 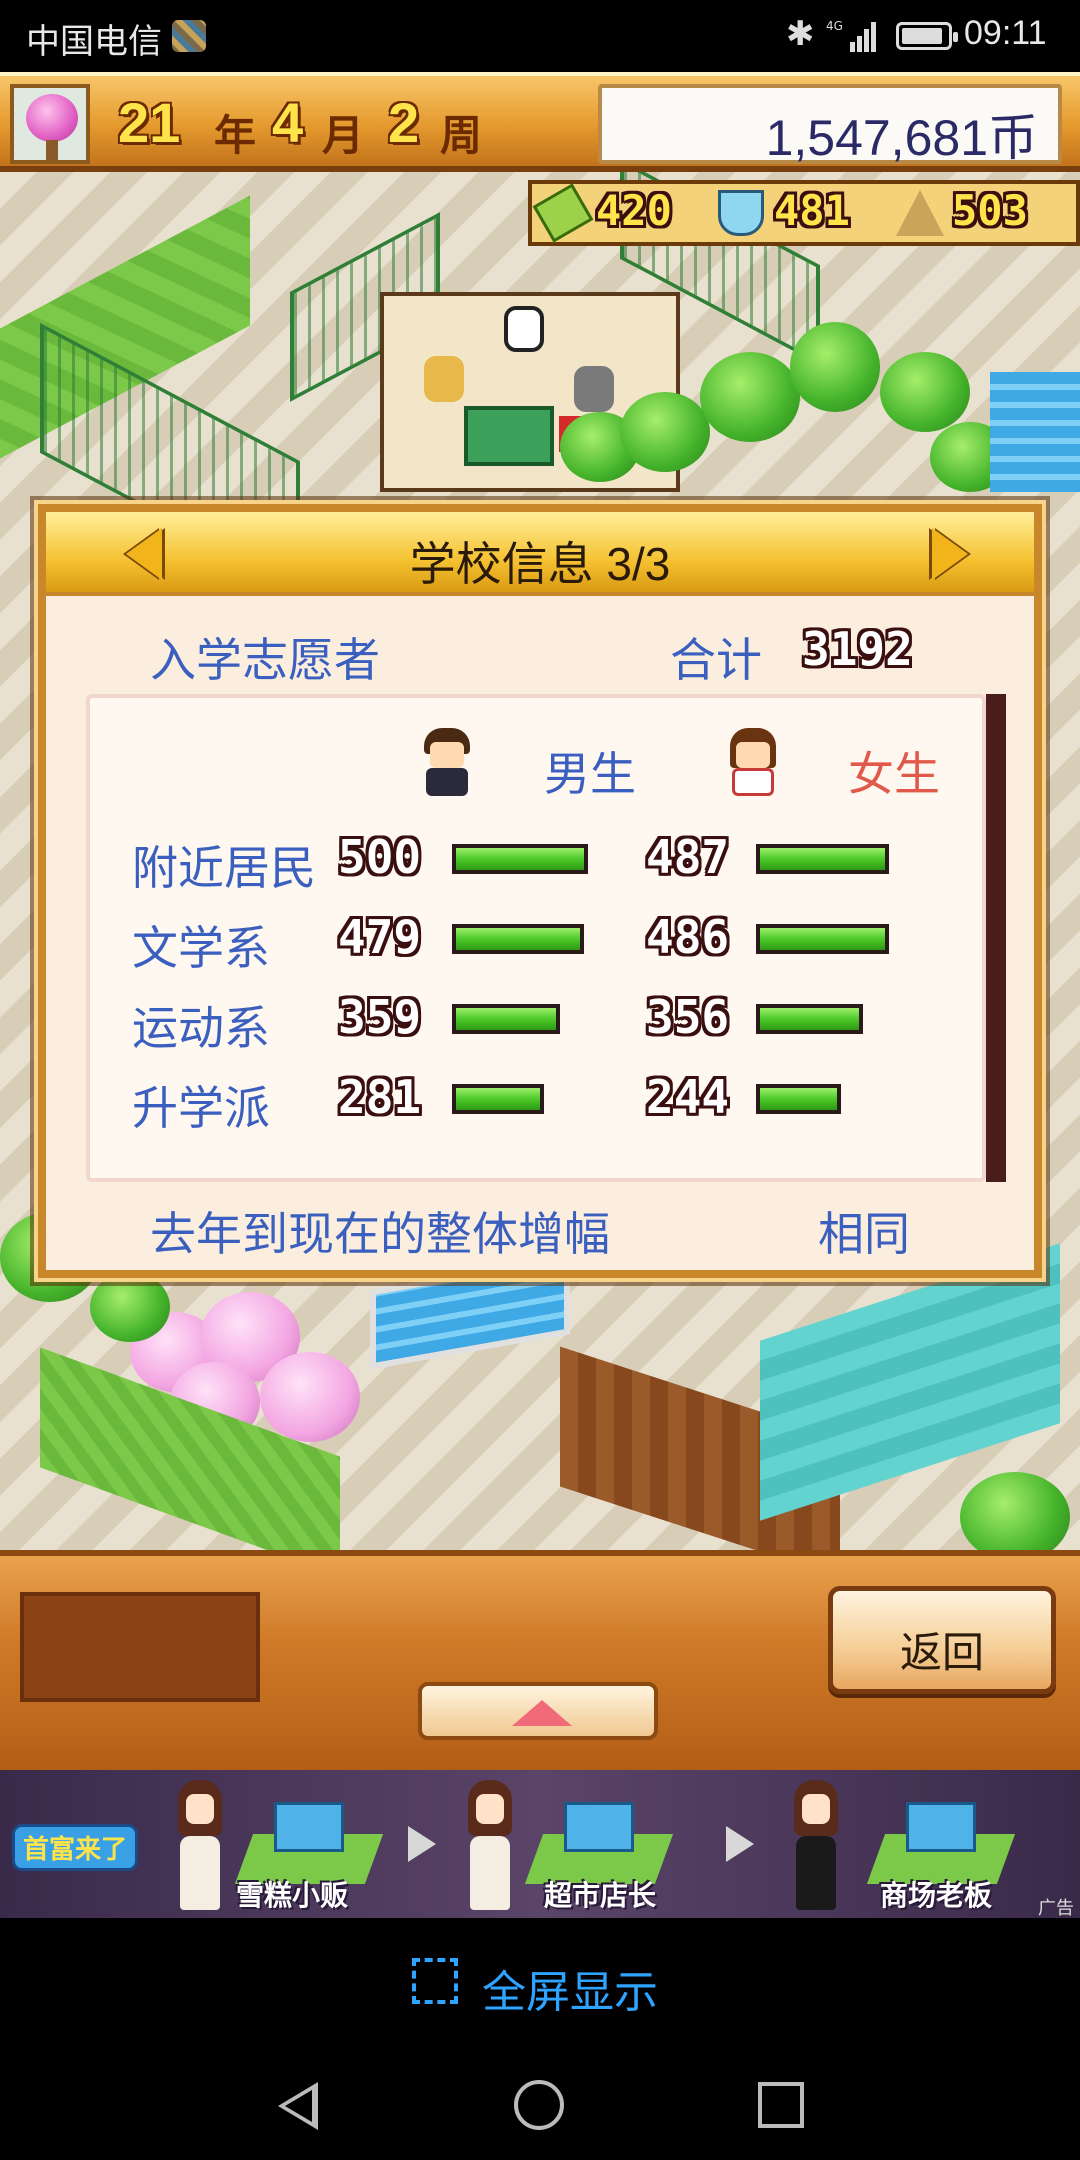 I want to click on month-number: 4, so click(x=288, y=122).